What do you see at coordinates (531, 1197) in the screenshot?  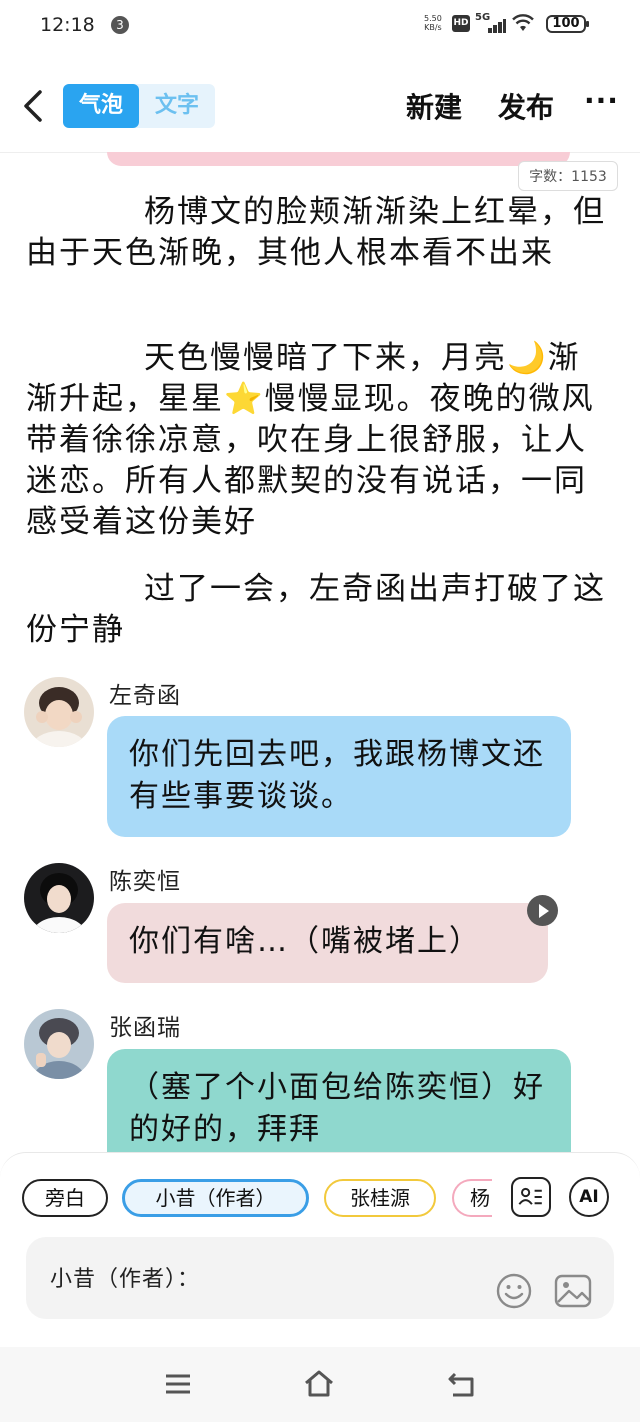 I see `contact-card-icon` at bounding box center [531, 1197].